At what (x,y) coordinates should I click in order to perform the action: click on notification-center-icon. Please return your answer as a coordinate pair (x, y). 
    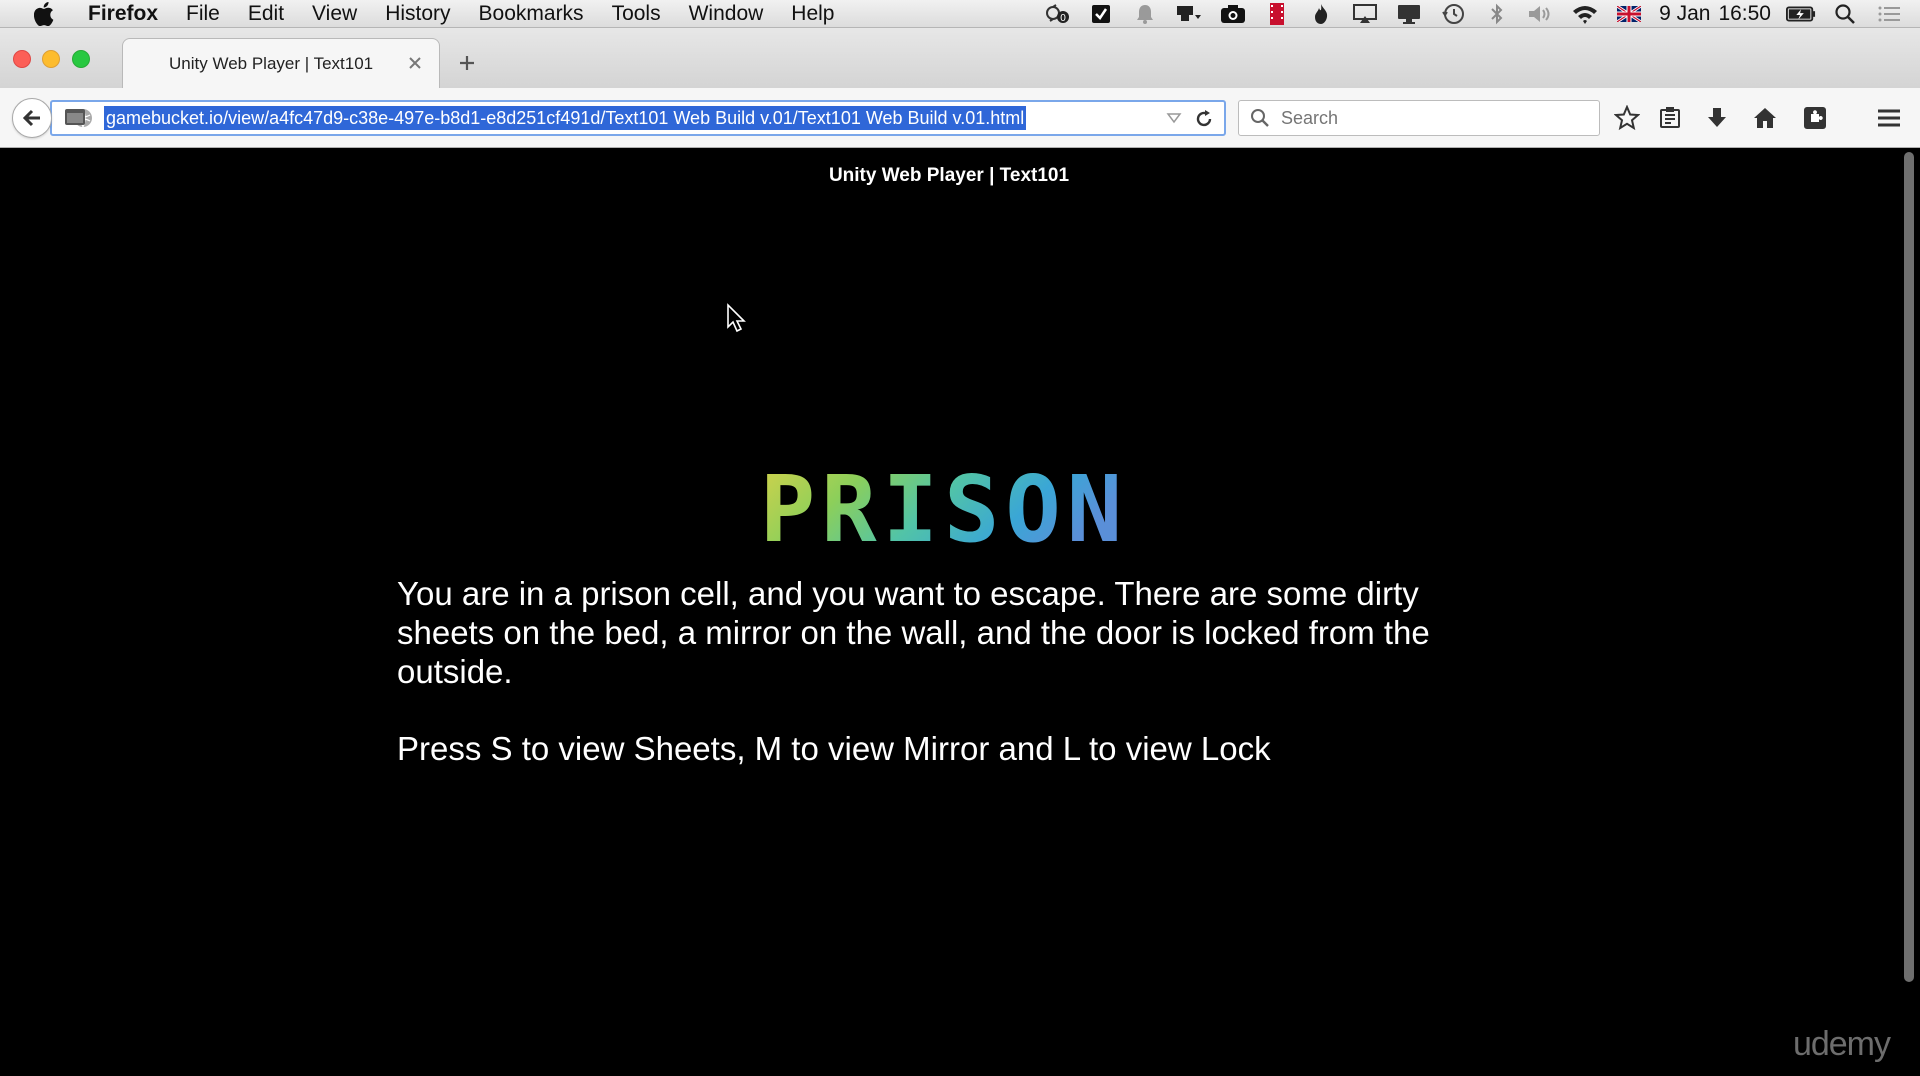
    Looking at the image, I should click on (1889, 14).